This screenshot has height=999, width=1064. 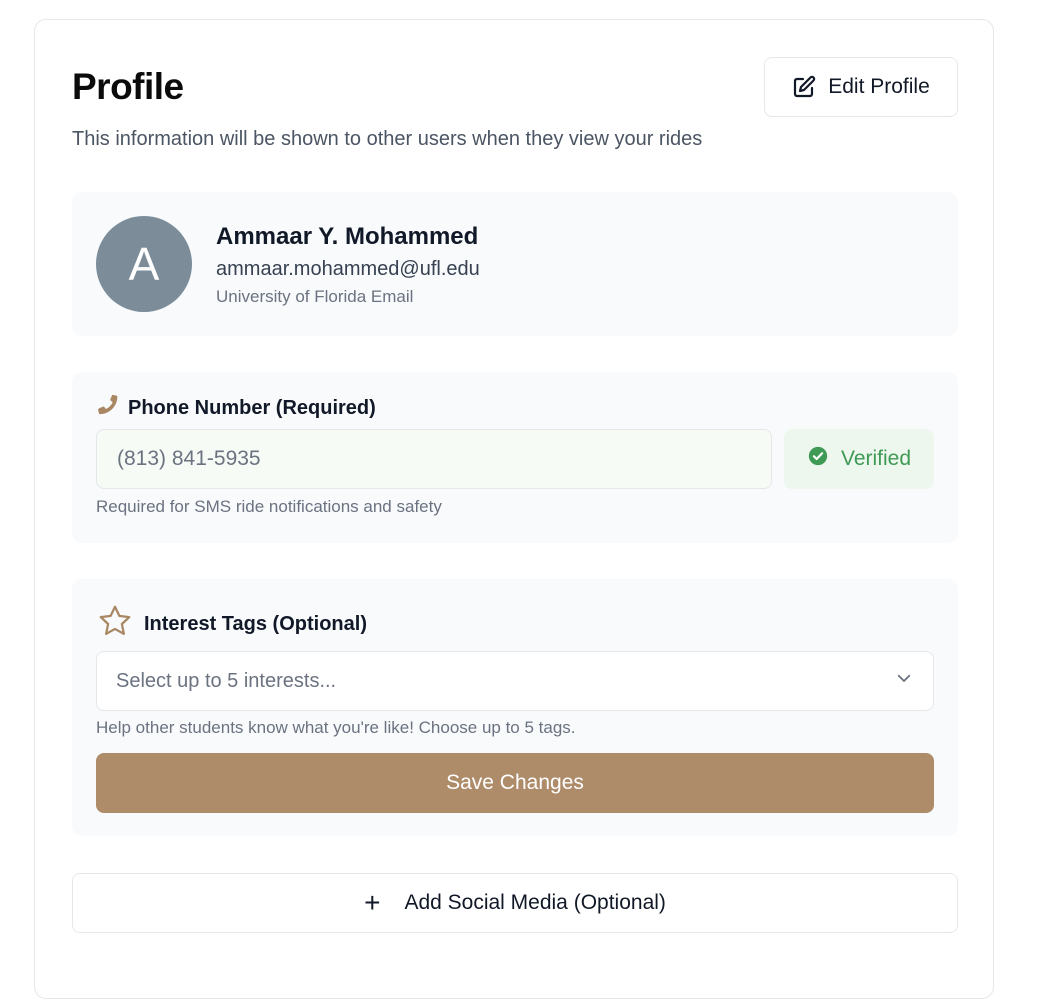 What do you see at coordinates (904, 681) in the screenshot?
I see `chevron-down-icon` at bounding box center [904, 681].